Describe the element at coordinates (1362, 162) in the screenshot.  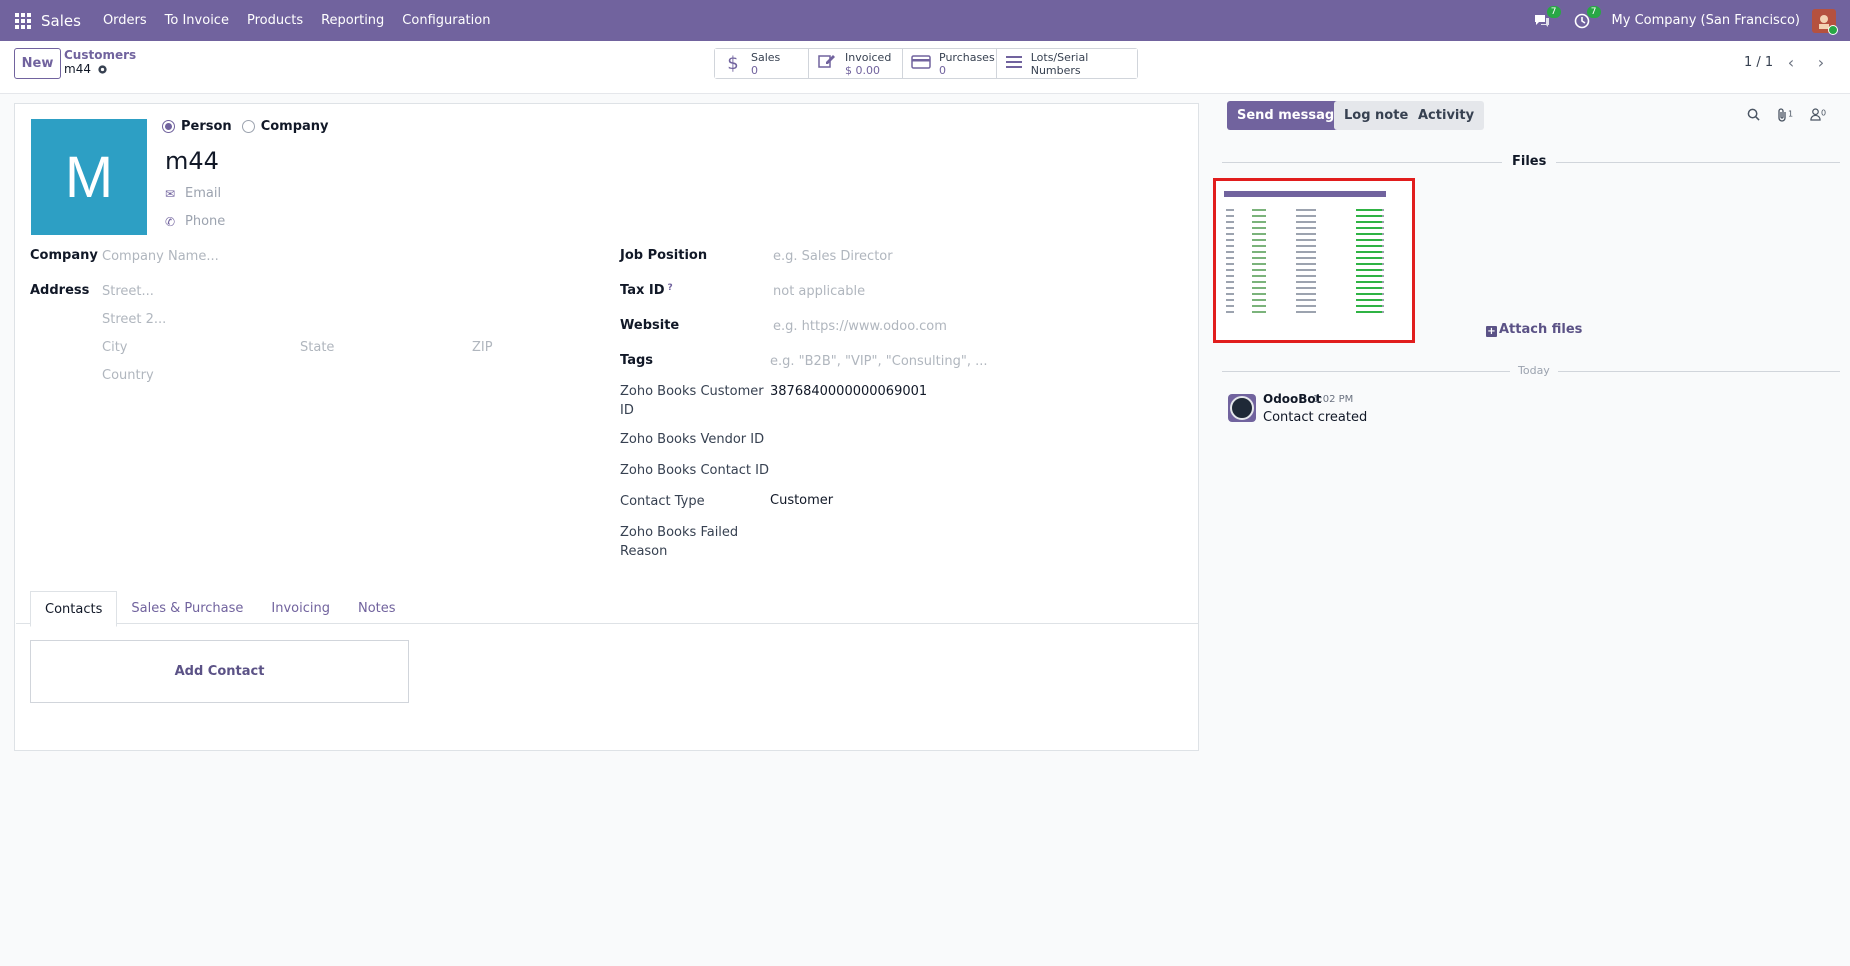
I see `files-divider-left` at that location.